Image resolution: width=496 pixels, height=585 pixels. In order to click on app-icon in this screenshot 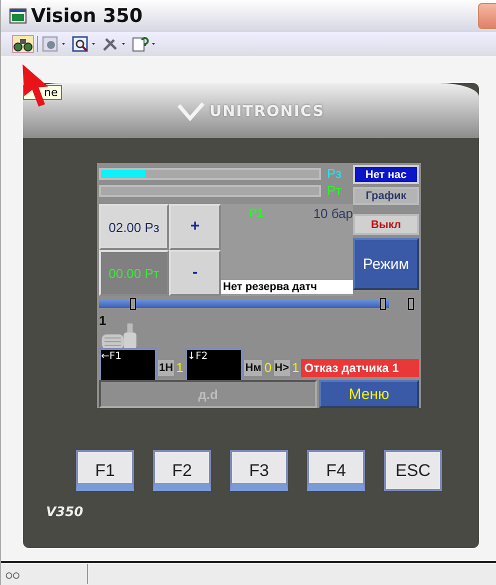, I will do `click(18, 16)`.